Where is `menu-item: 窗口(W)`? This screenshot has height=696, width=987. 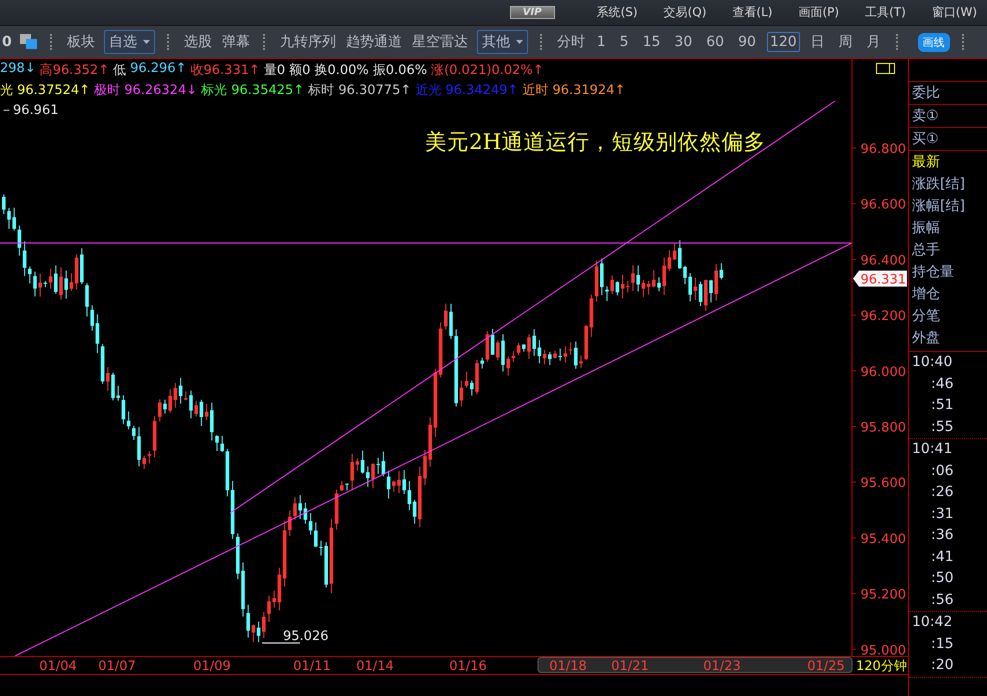
menu-item: 窗口(W) is located at coordinates (954, 12).